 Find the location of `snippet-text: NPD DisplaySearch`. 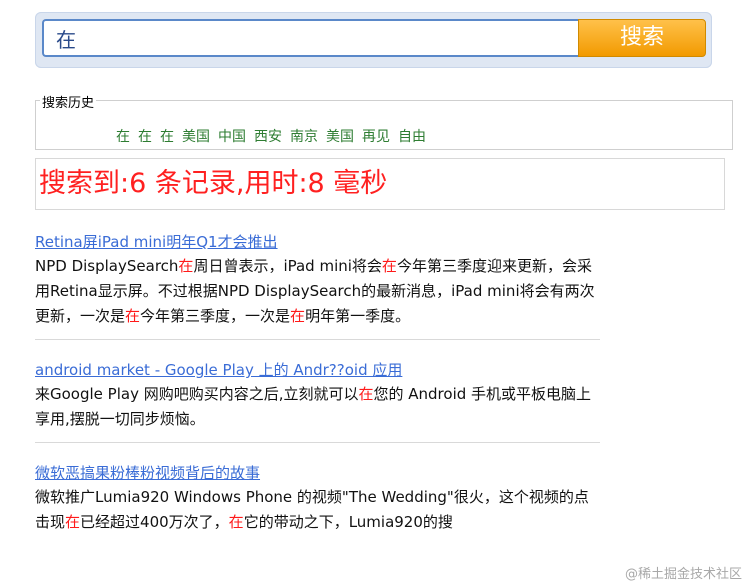

snippet-text: NPD DisplaySearch is located at coordinates (107, 266).